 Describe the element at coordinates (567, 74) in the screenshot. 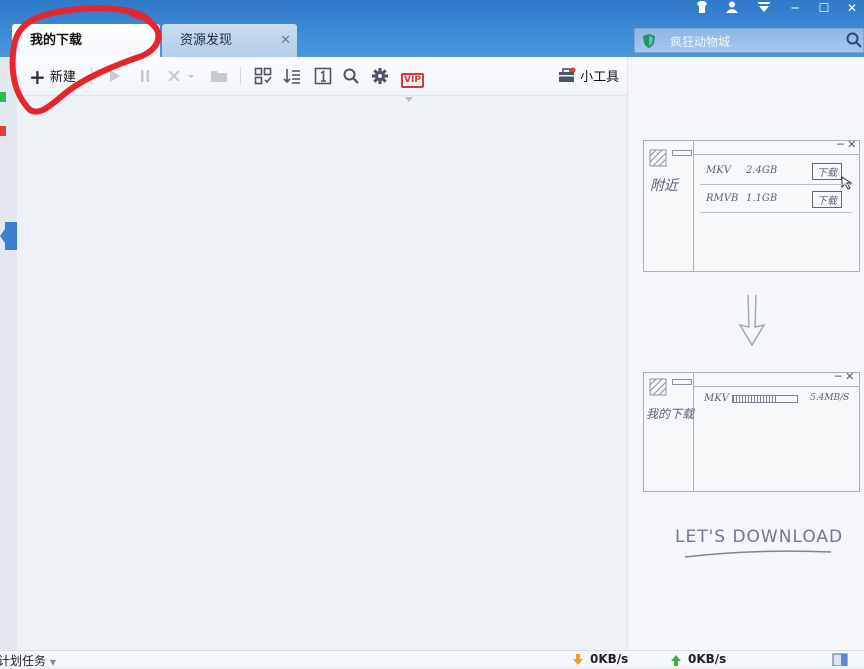

I see `toolbox-icon` at that location.